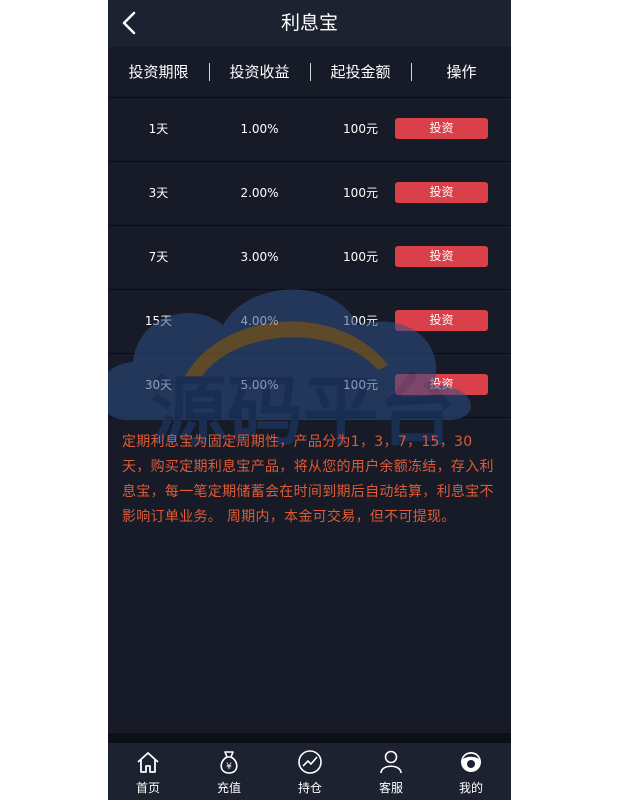  I want to click on tab-label: 持仓, so click(309, 788).